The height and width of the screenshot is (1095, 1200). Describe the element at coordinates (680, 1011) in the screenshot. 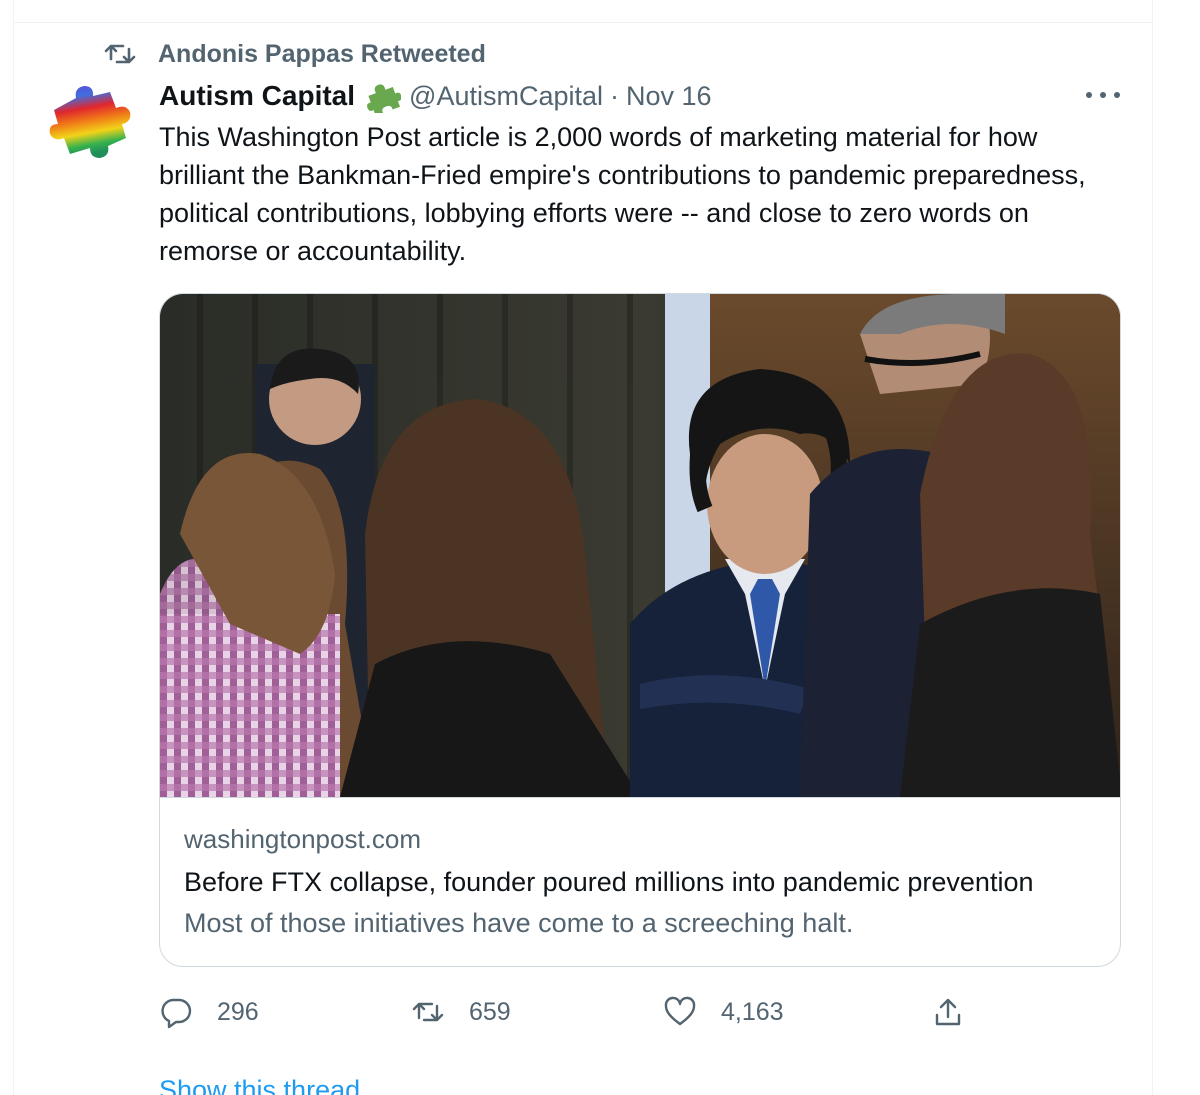

I see `heart-icon` at that location.